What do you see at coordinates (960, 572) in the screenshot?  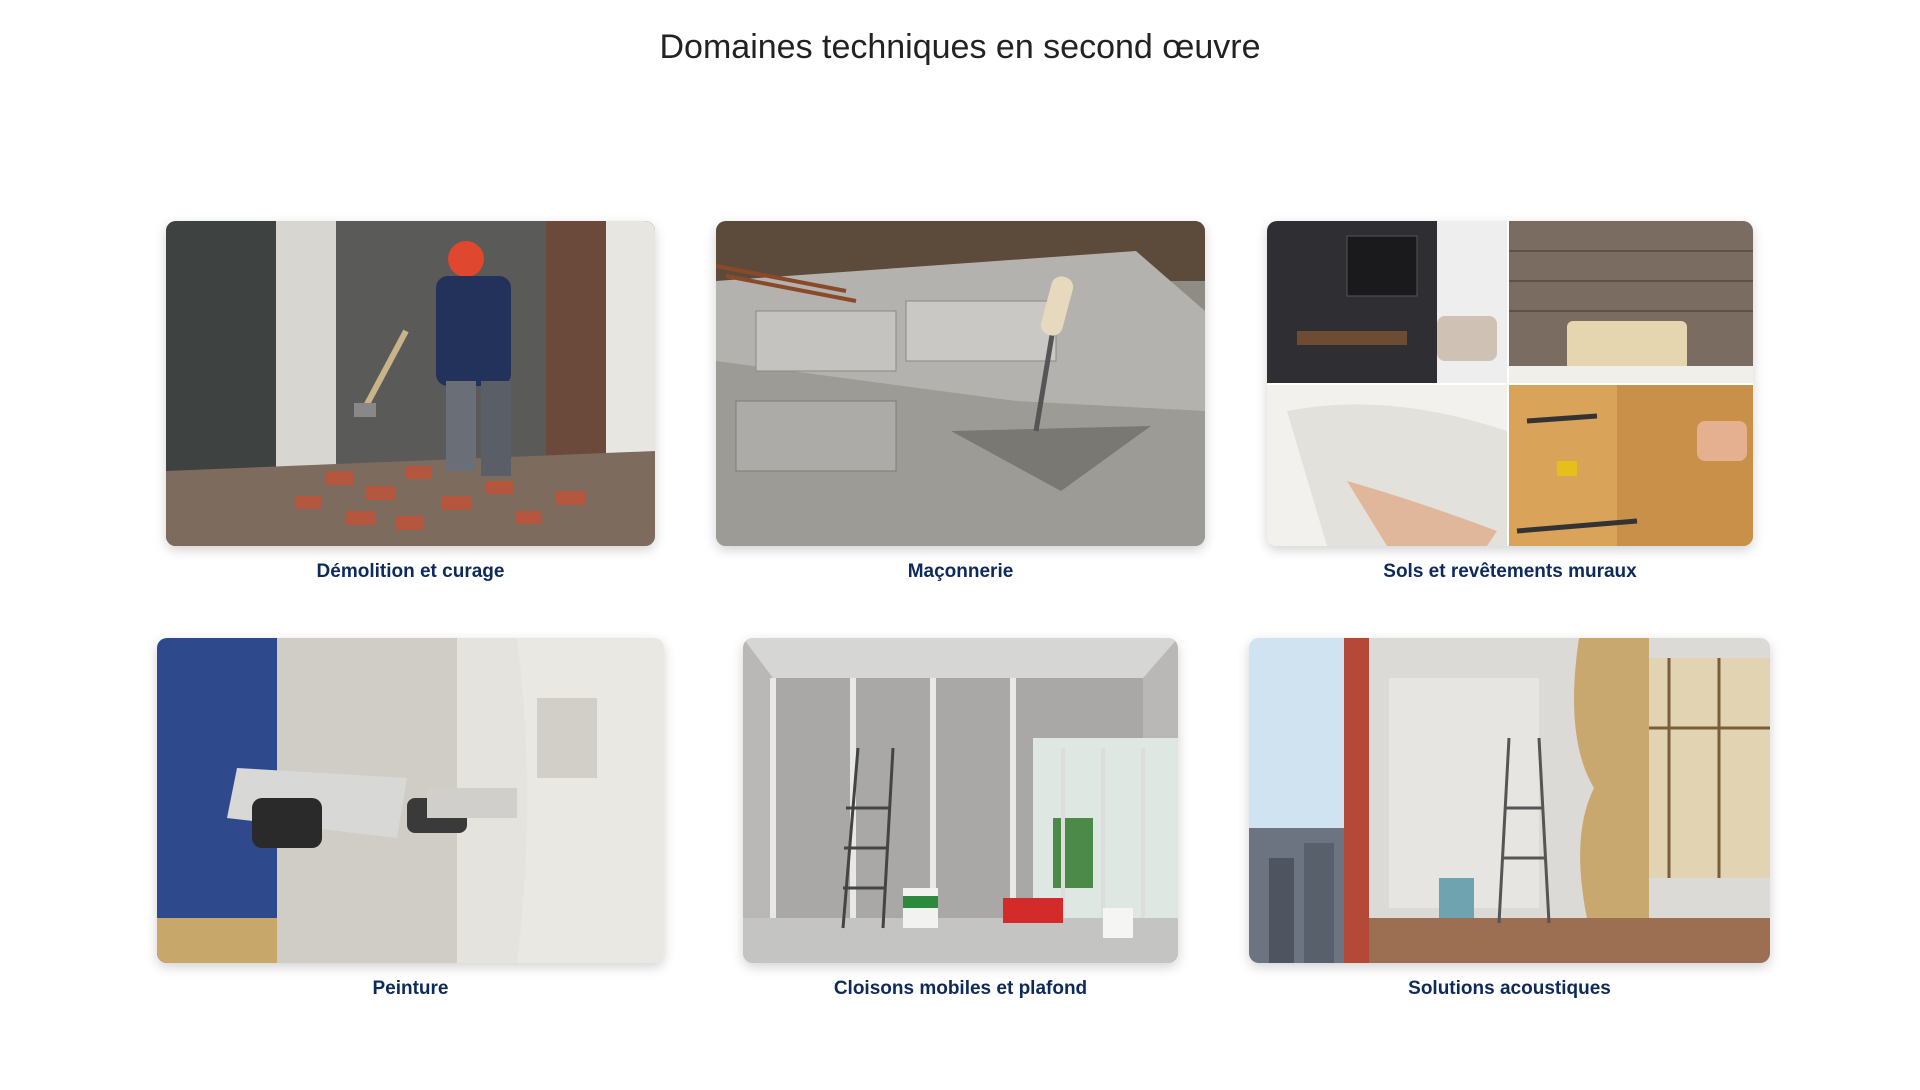 I see `card-caption: Maçonnerie` at bounding box center [960, 572].